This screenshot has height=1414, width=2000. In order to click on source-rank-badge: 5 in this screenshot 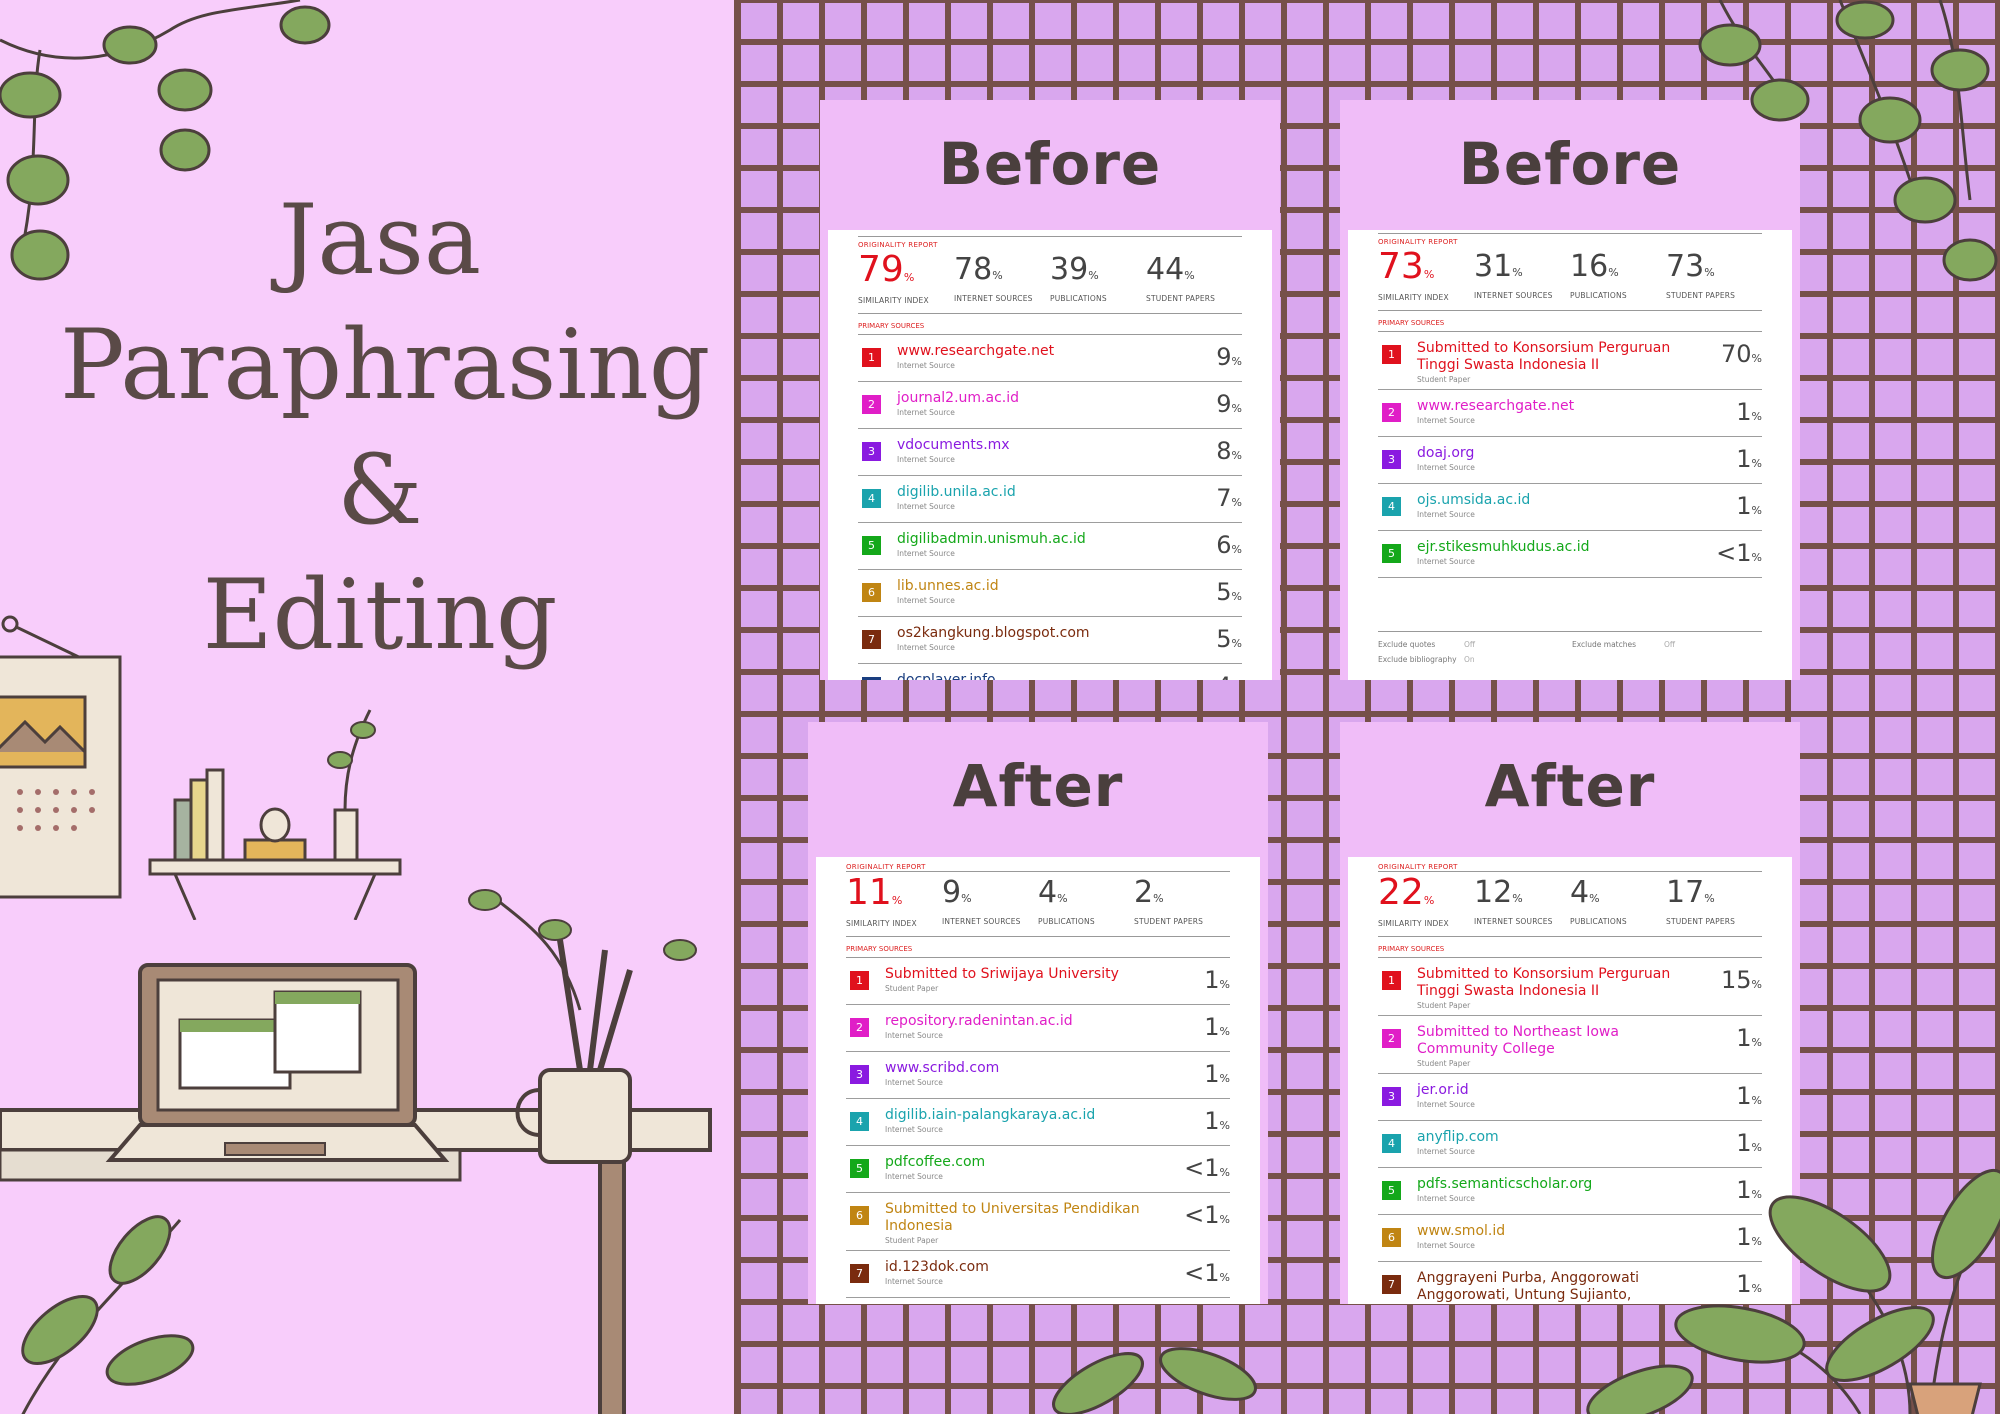, I will do `click(1391, 1190)`.